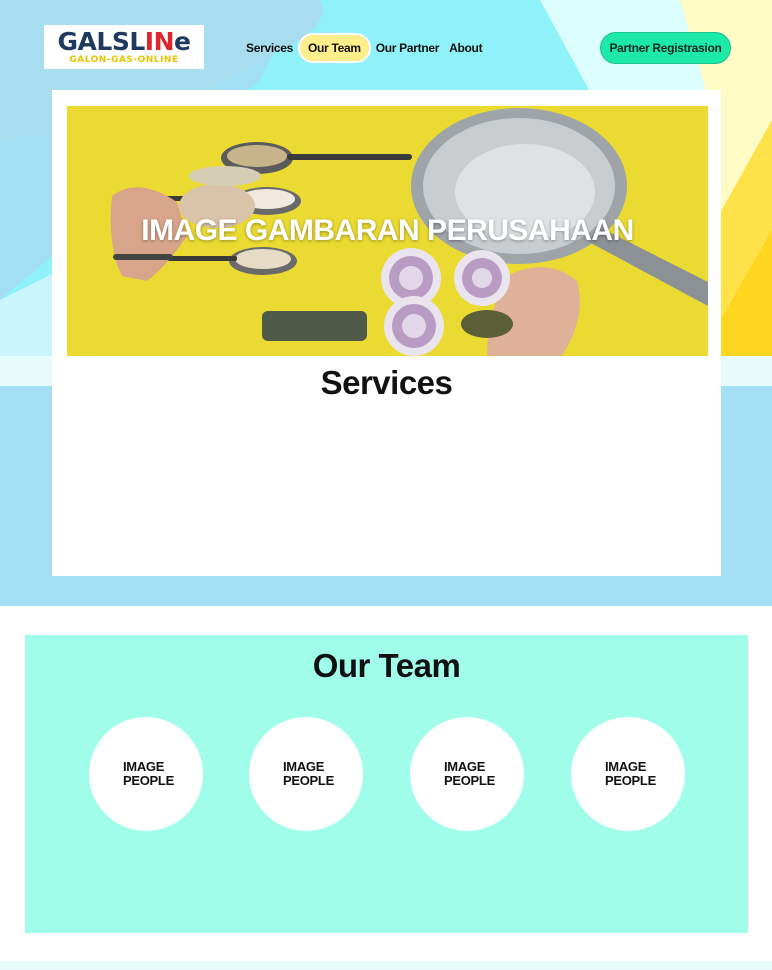 The width and height of the screenshot is (772, 970). I want to click on main-nav: Services Our Team Our Partner About, so click(364, 48).